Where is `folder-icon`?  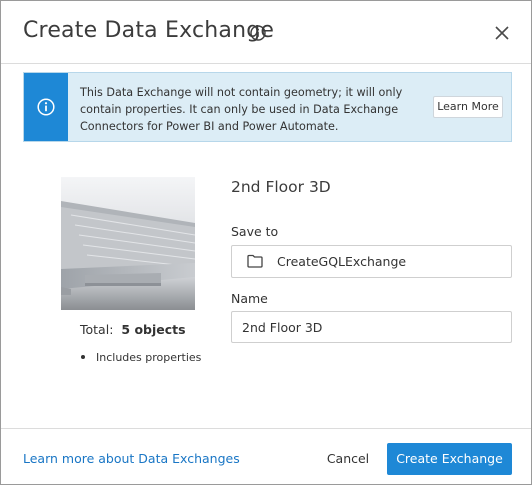
folder-icon is located at coordinates (255, 261).